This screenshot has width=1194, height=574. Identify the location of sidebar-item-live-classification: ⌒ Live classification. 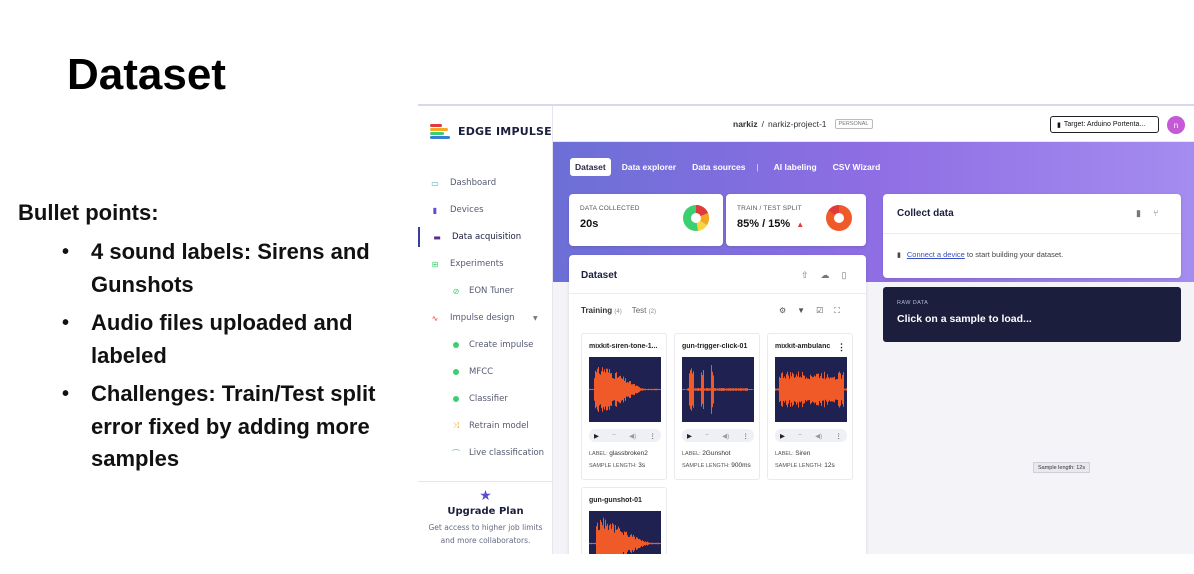
(485, 453).